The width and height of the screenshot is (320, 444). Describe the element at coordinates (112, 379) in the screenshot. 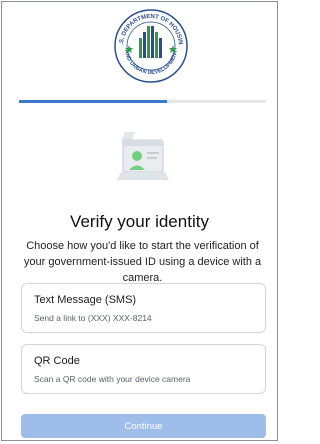

I see `option-description: Scan a QR code with your device camera` at that location.